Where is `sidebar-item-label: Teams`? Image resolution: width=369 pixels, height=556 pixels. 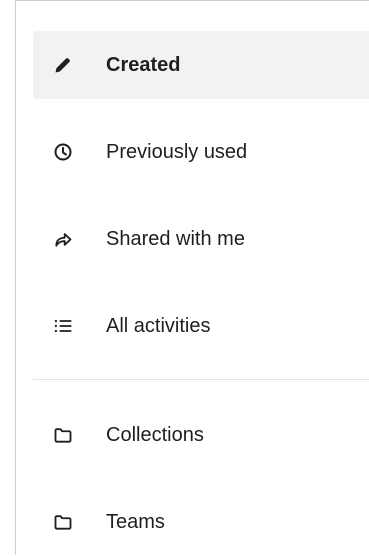 sidebar-item-label: Teams is located at coordinates (135, 522).